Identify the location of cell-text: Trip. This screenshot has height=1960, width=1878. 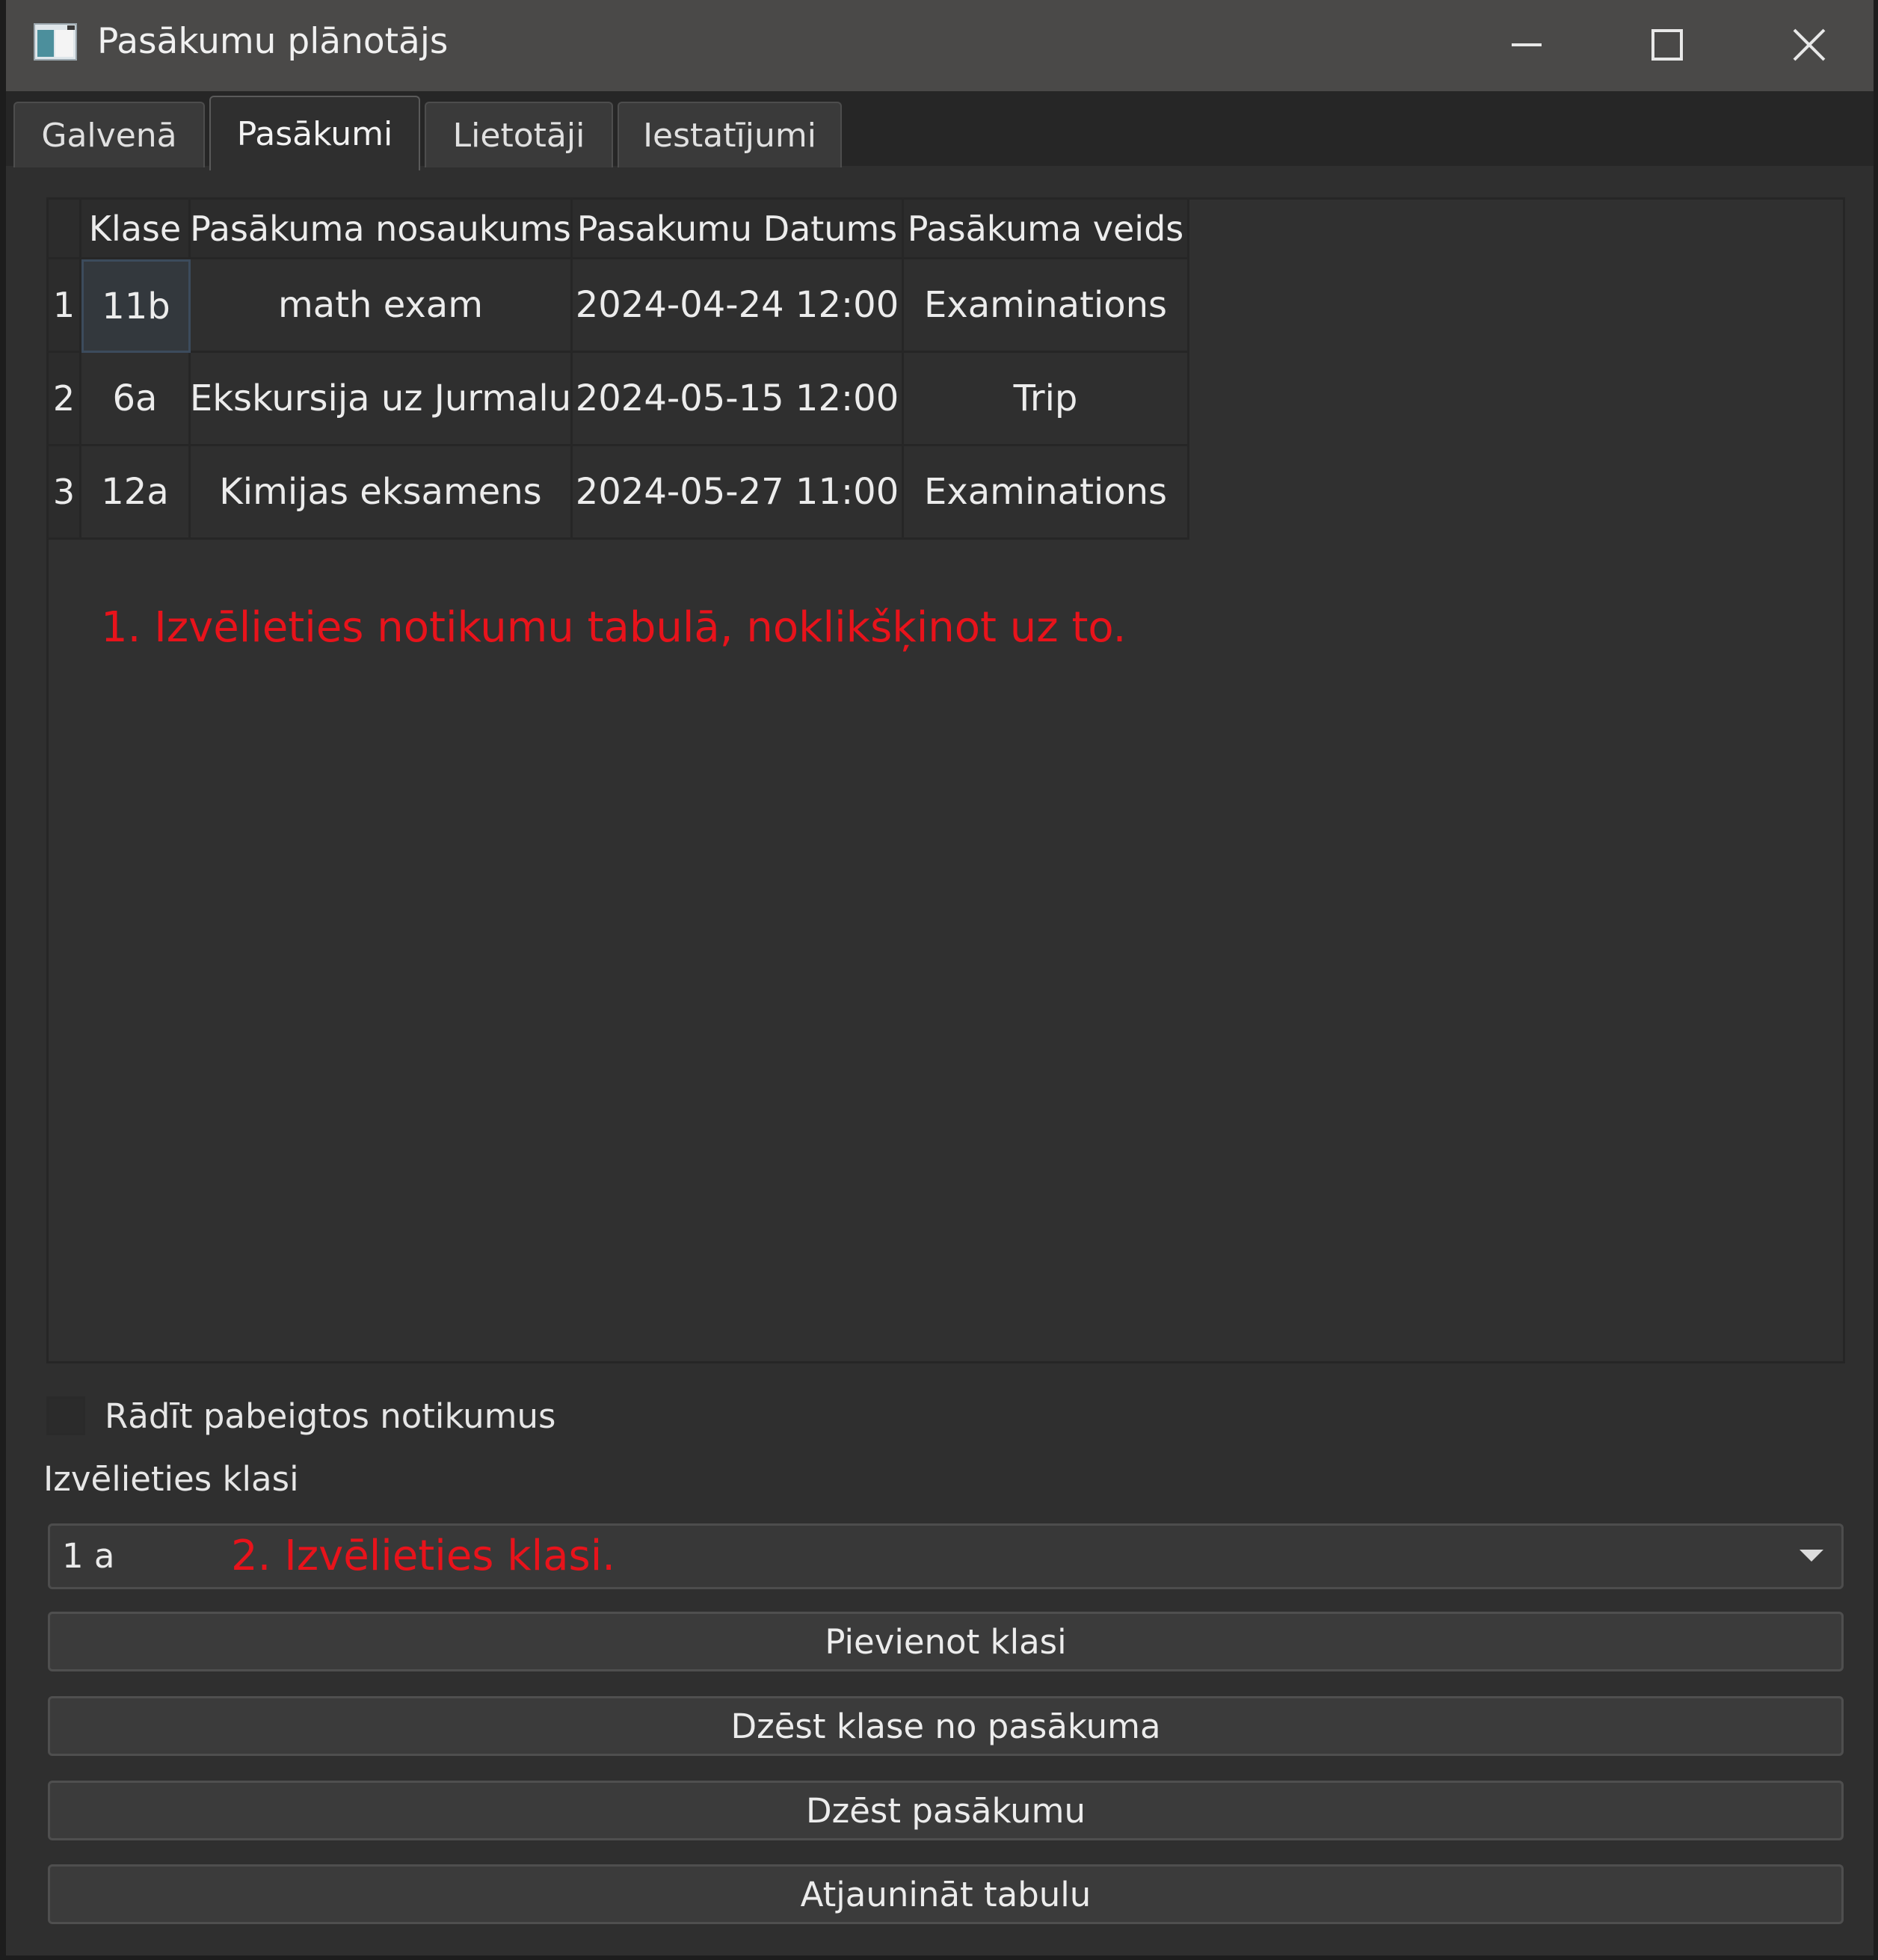
(1045, 398).